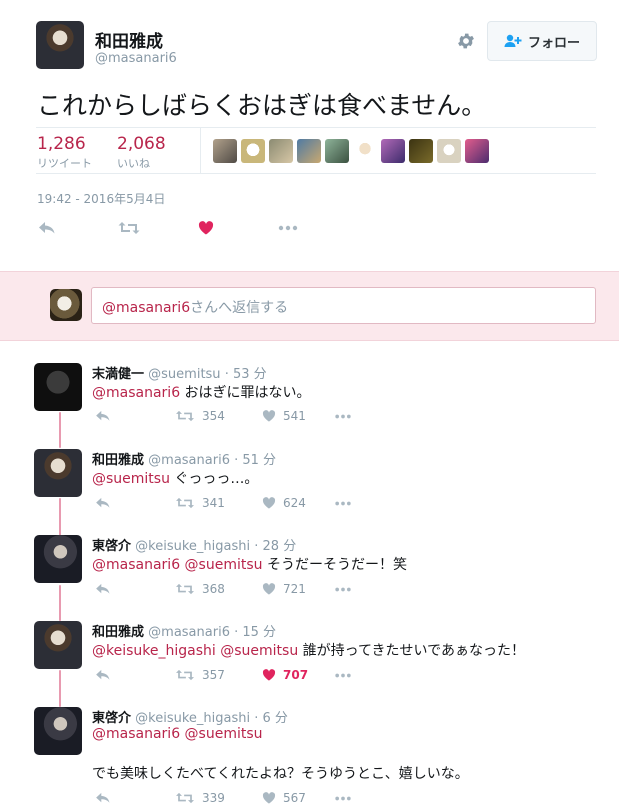 Image resolution: width=619 pixels, height=811 pixels. What do you see at coordinates (141, 152) in the screenshot?
I see `like-stat: 2,068 いいね` at bounding box center [141, 152].